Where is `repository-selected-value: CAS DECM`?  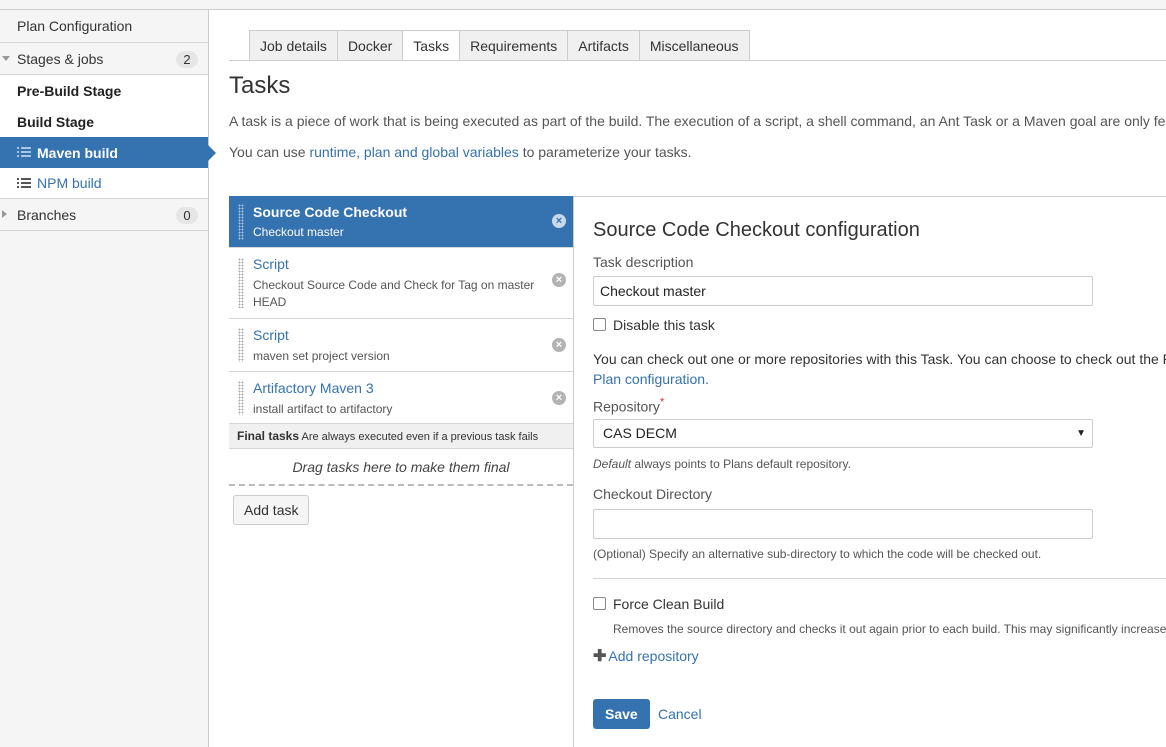
repository-selected-value: CAS DECM is located at coordinates (640, 433).